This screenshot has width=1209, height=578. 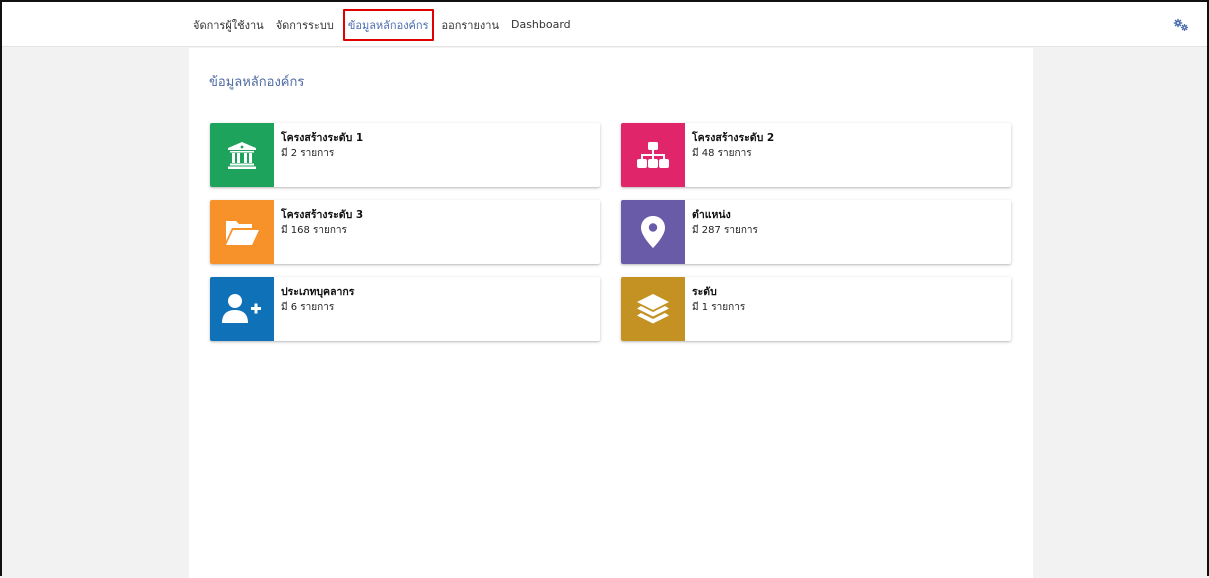 What do you see at coordinates (305, 25) in the screenshot?
I see `nav-item-system-management: จัดการระบบ` at bounding box center [305, 25].